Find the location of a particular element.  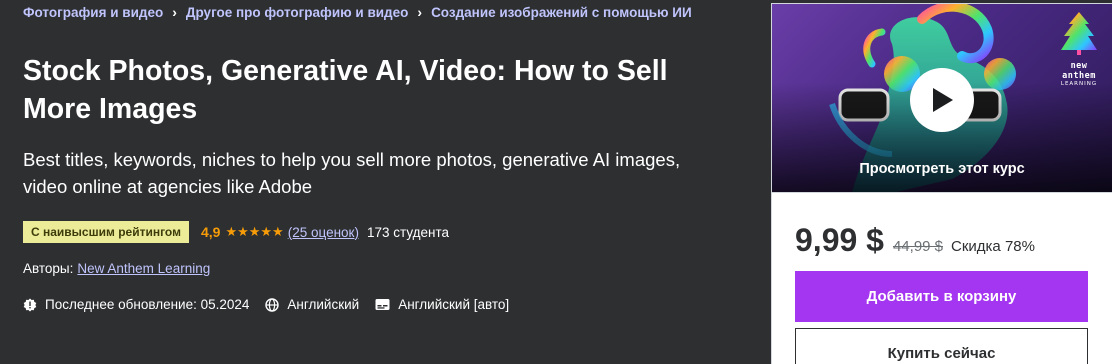

authors-line: Авторы: New Anthem Learning is located at coordinates (116, 268).